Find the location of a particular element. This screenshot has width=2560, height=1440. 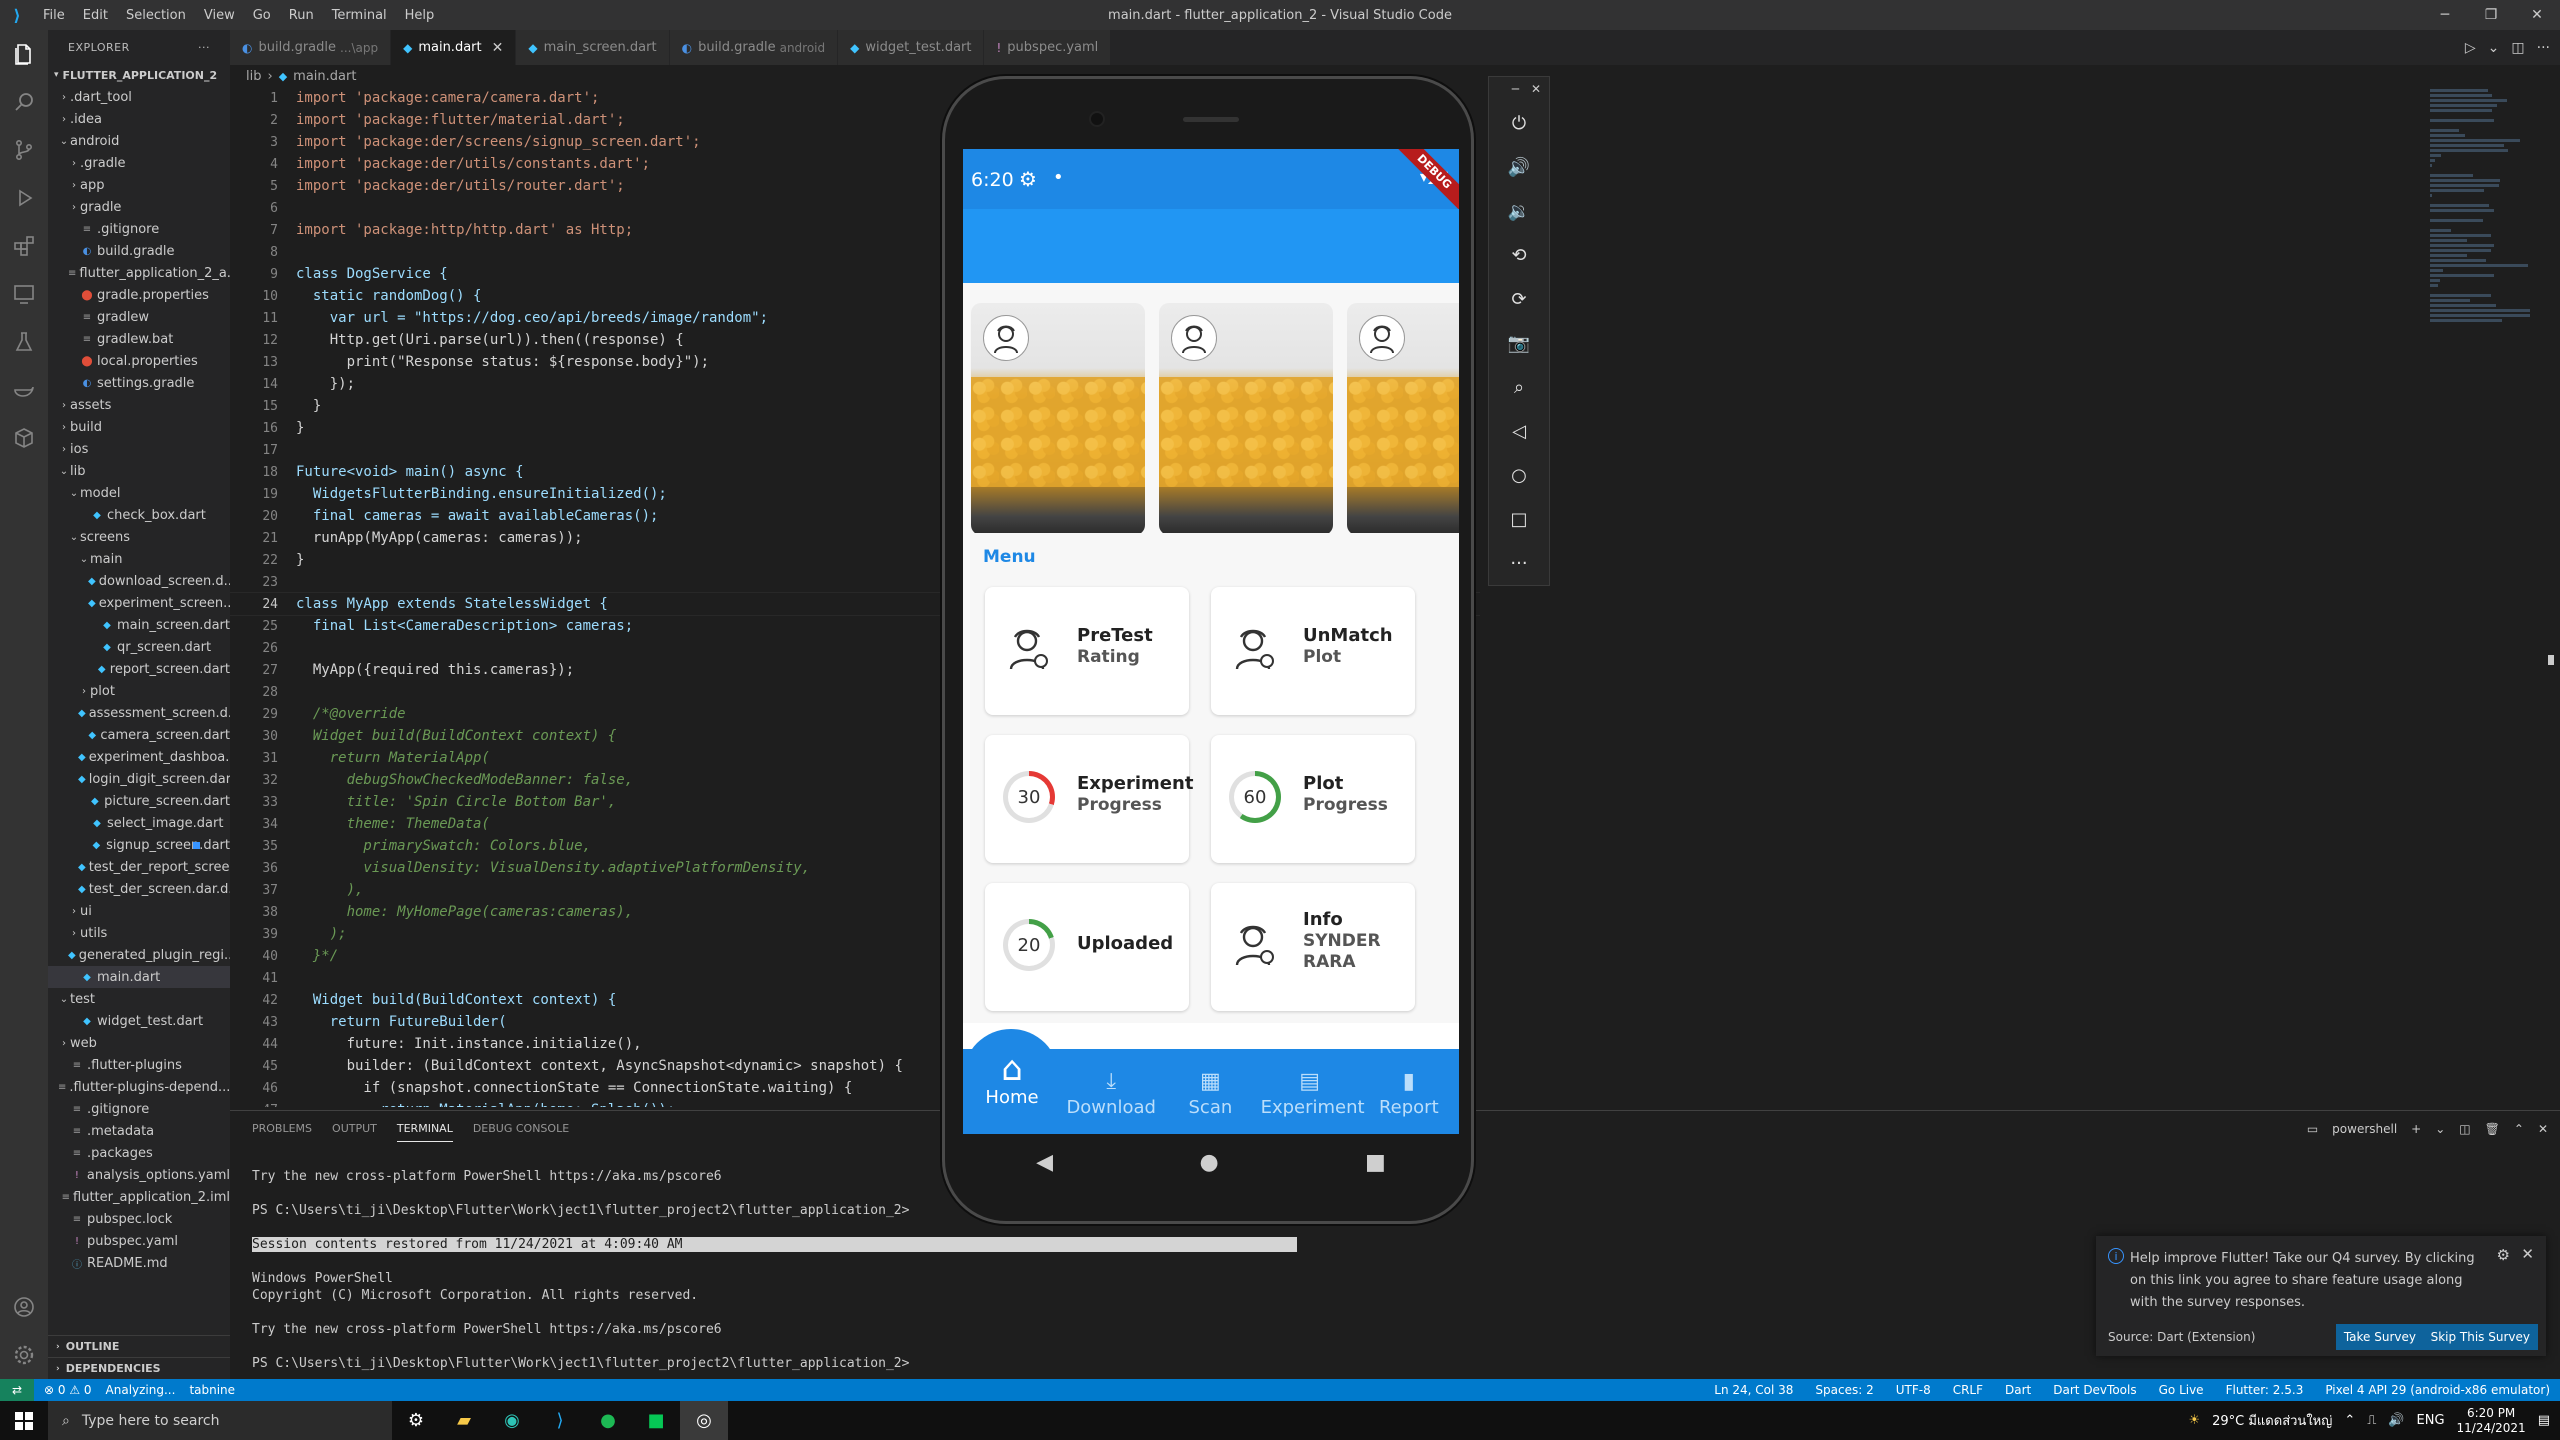

panel-tab-debug-console: DEBUG CONSOLE is located at coordinates (521, 1128).